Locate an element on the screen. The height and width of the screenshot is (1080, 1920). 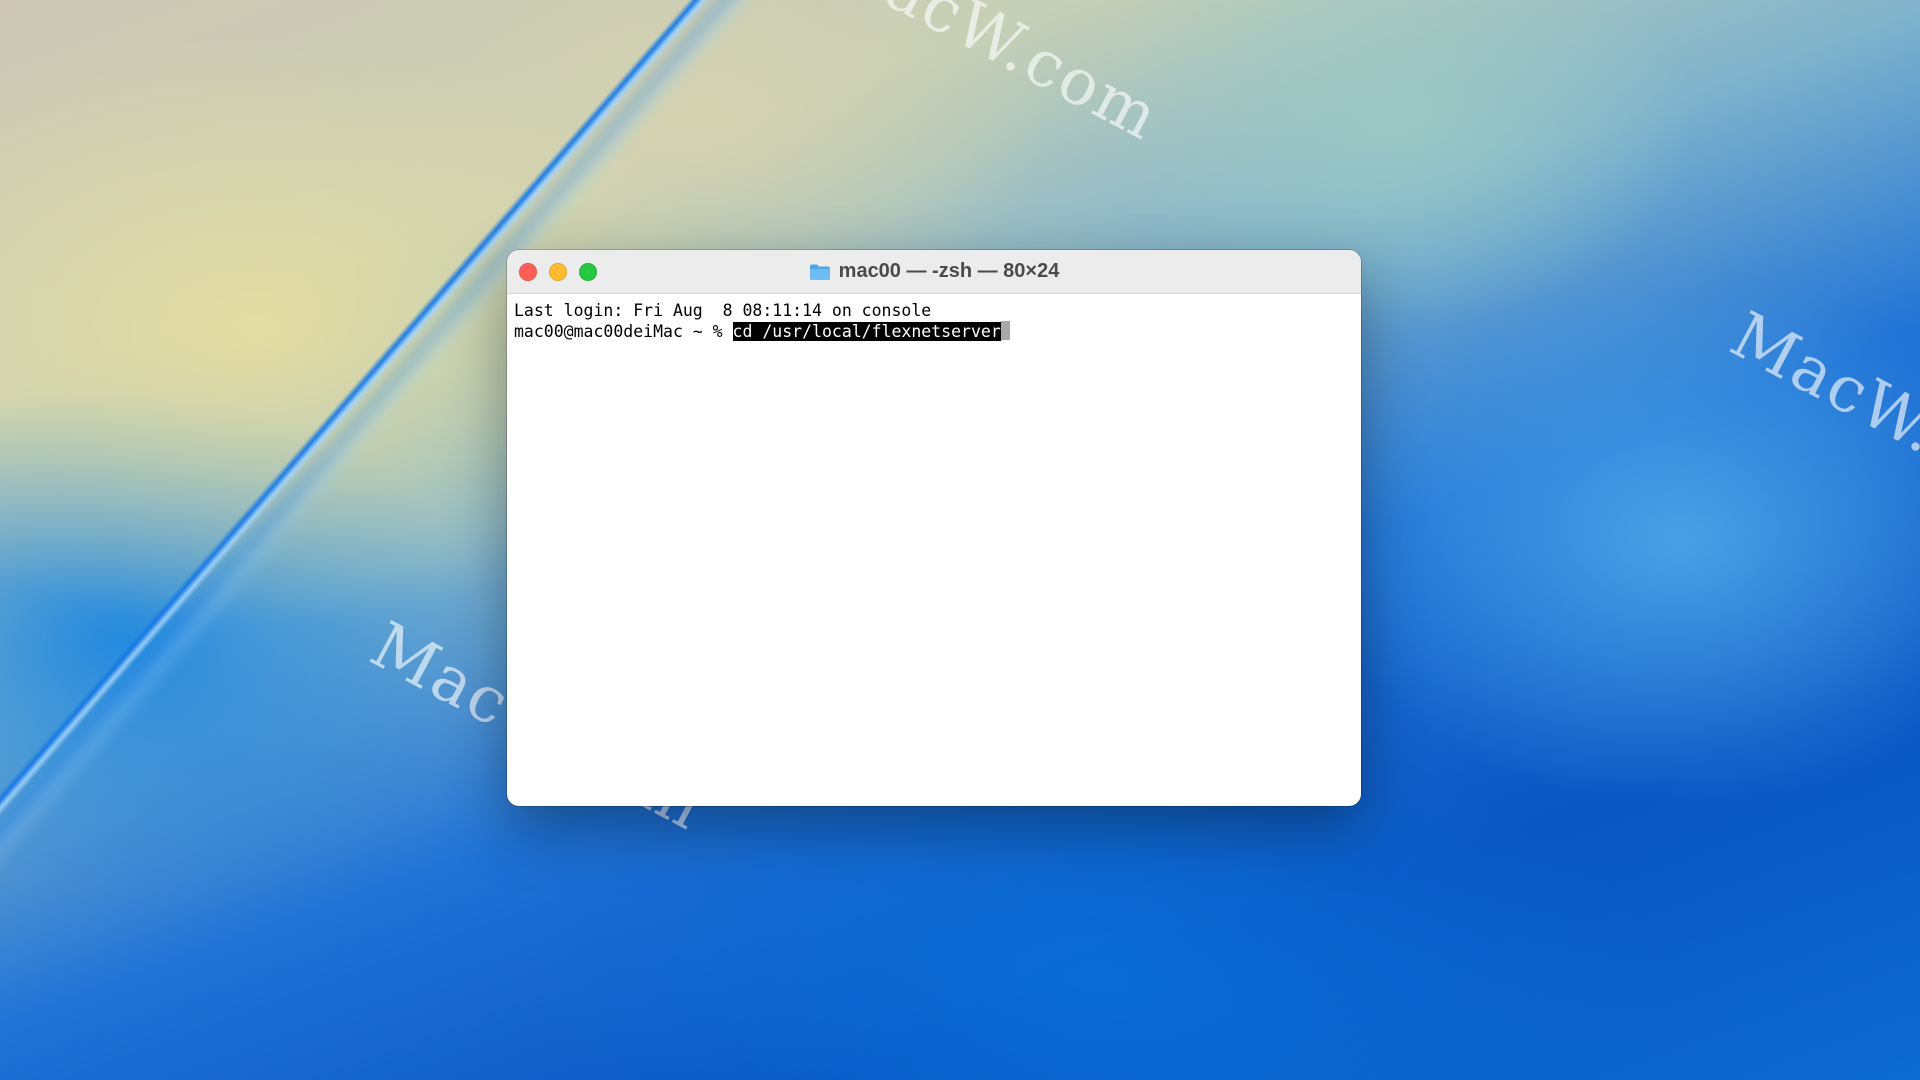
text-cursor is located at coordinates (1005, 330).